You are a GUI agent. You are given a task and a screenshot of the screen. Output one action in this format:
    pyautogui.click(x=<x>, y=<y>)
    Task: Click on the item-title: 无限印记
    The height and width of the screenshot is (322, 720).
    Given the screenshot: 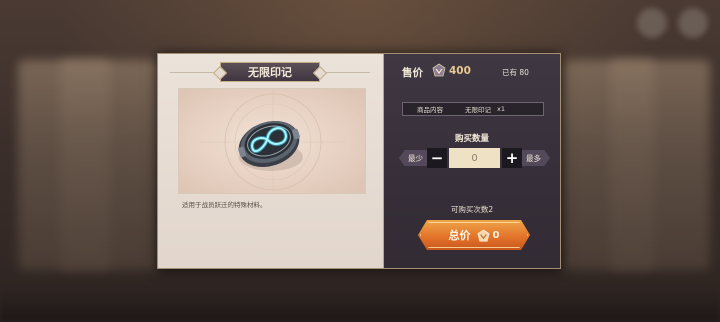 What is the action you would take?
    pyautogui.click(x=270, y=72)
    